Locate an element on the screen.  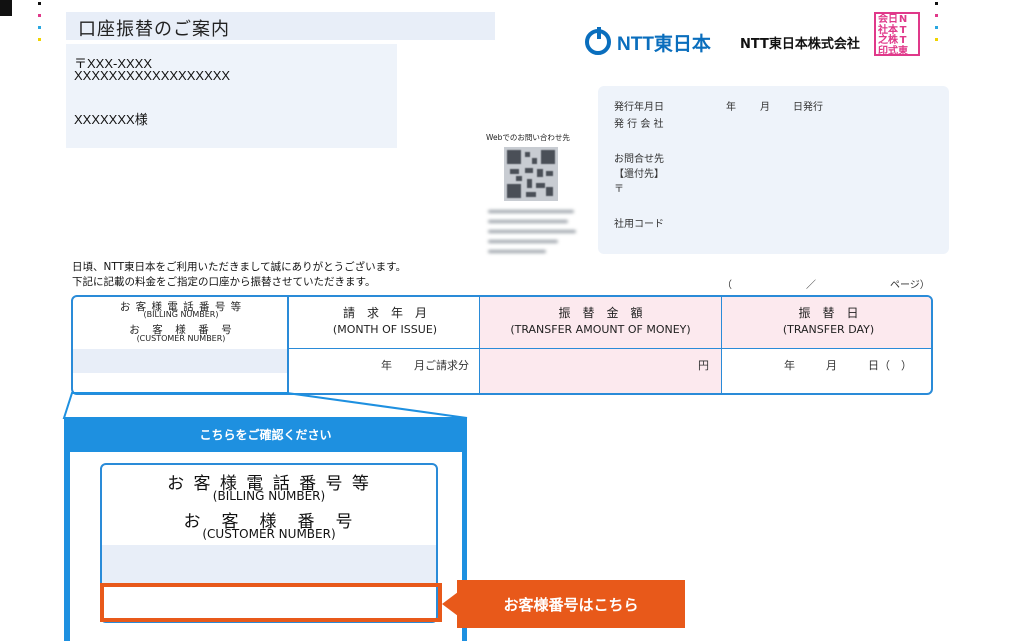
transfer-day-day: 日（ ） is located at coordinates (890, 365).